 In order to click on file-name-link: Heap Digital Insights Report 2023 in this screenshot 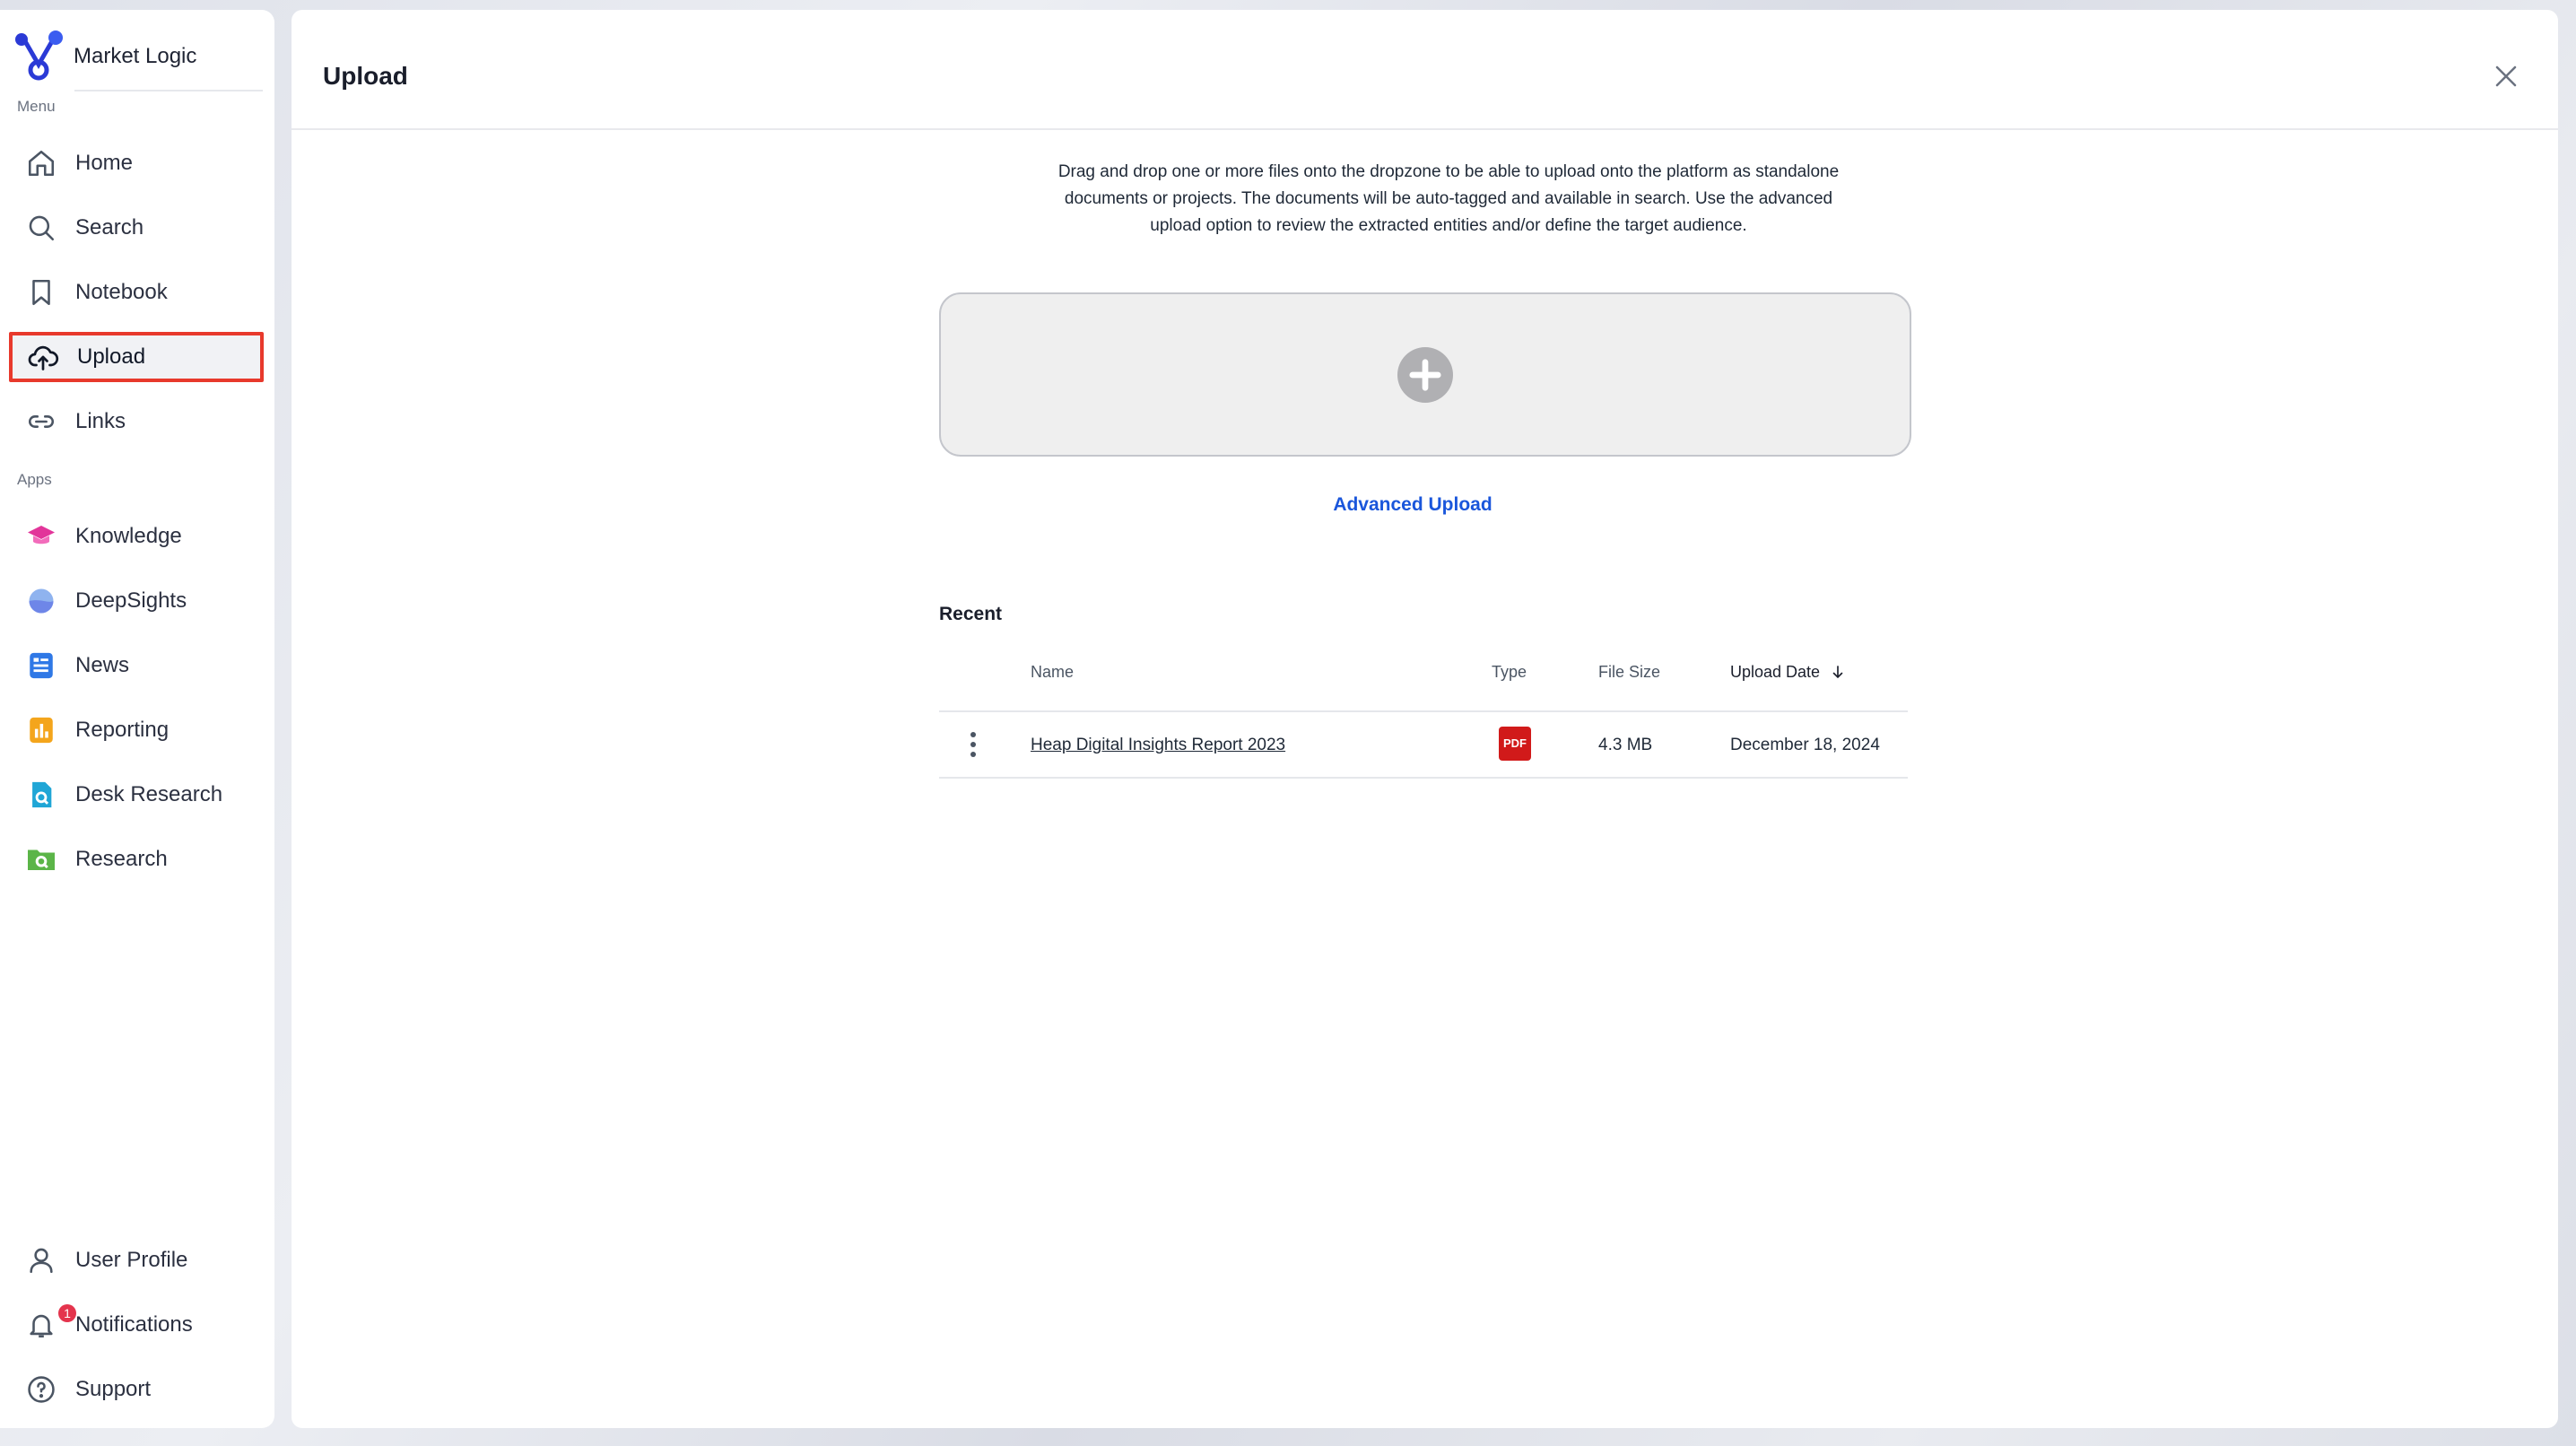, I will do `click(1158, 745)`.